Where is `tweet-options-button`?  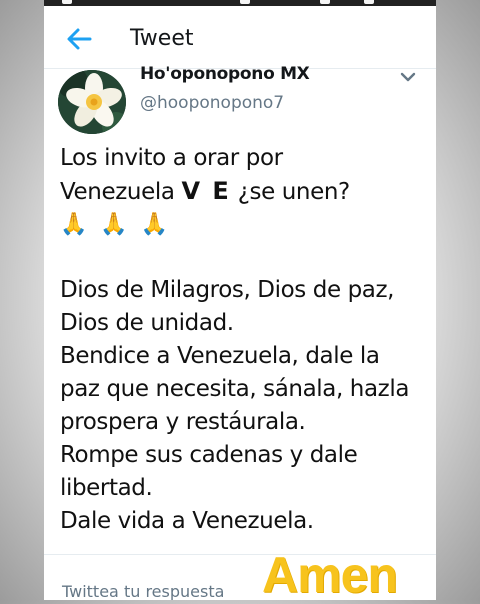 tweet-options-button is located at coordinates (408, 75).